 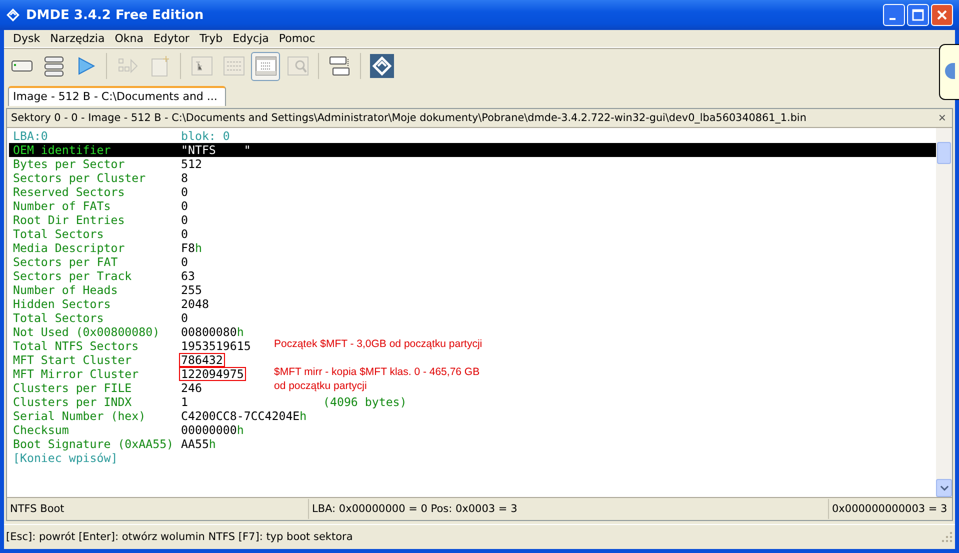 I want to click on grid-view-icon, so click(x=266, y=66).